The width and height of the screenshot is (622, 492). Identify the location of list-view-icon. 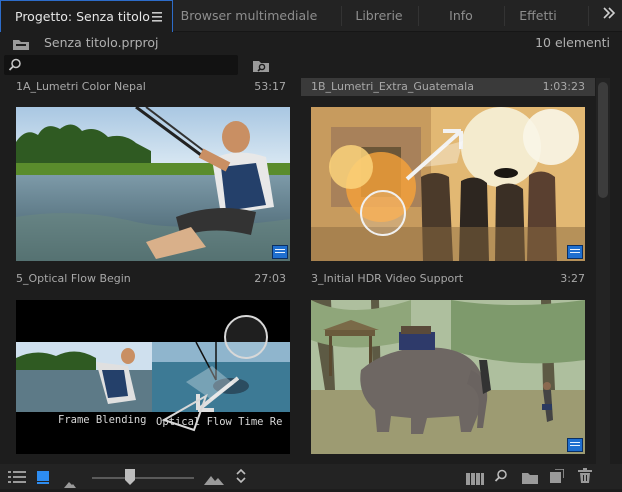
(17, 478).